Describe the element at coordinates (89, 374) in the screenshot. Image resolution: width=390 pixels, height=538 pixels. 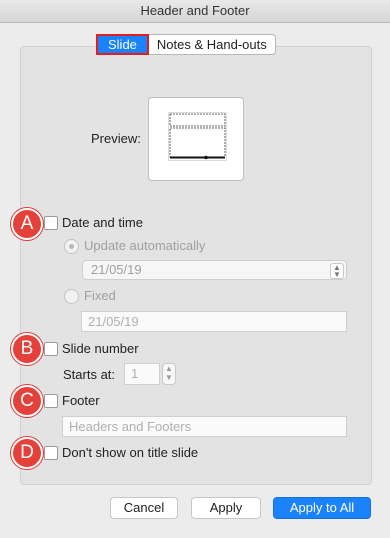
I see `starts-at-label: Starts at:` at that location.